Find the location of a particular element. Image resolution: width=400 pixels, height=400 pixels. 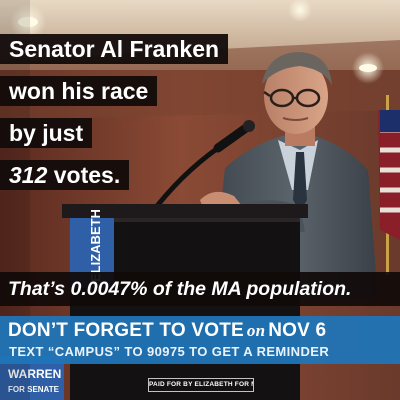

vote-count: 312 is located at coordinates (28, 175).